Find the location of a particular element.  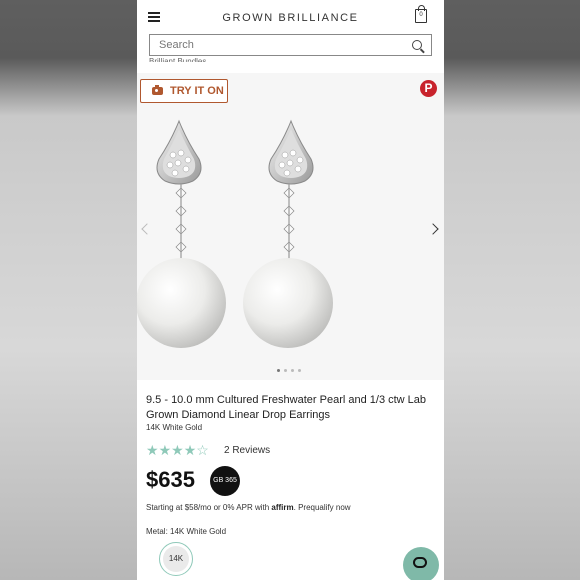

chat-button is located at coordinates (421, 563).